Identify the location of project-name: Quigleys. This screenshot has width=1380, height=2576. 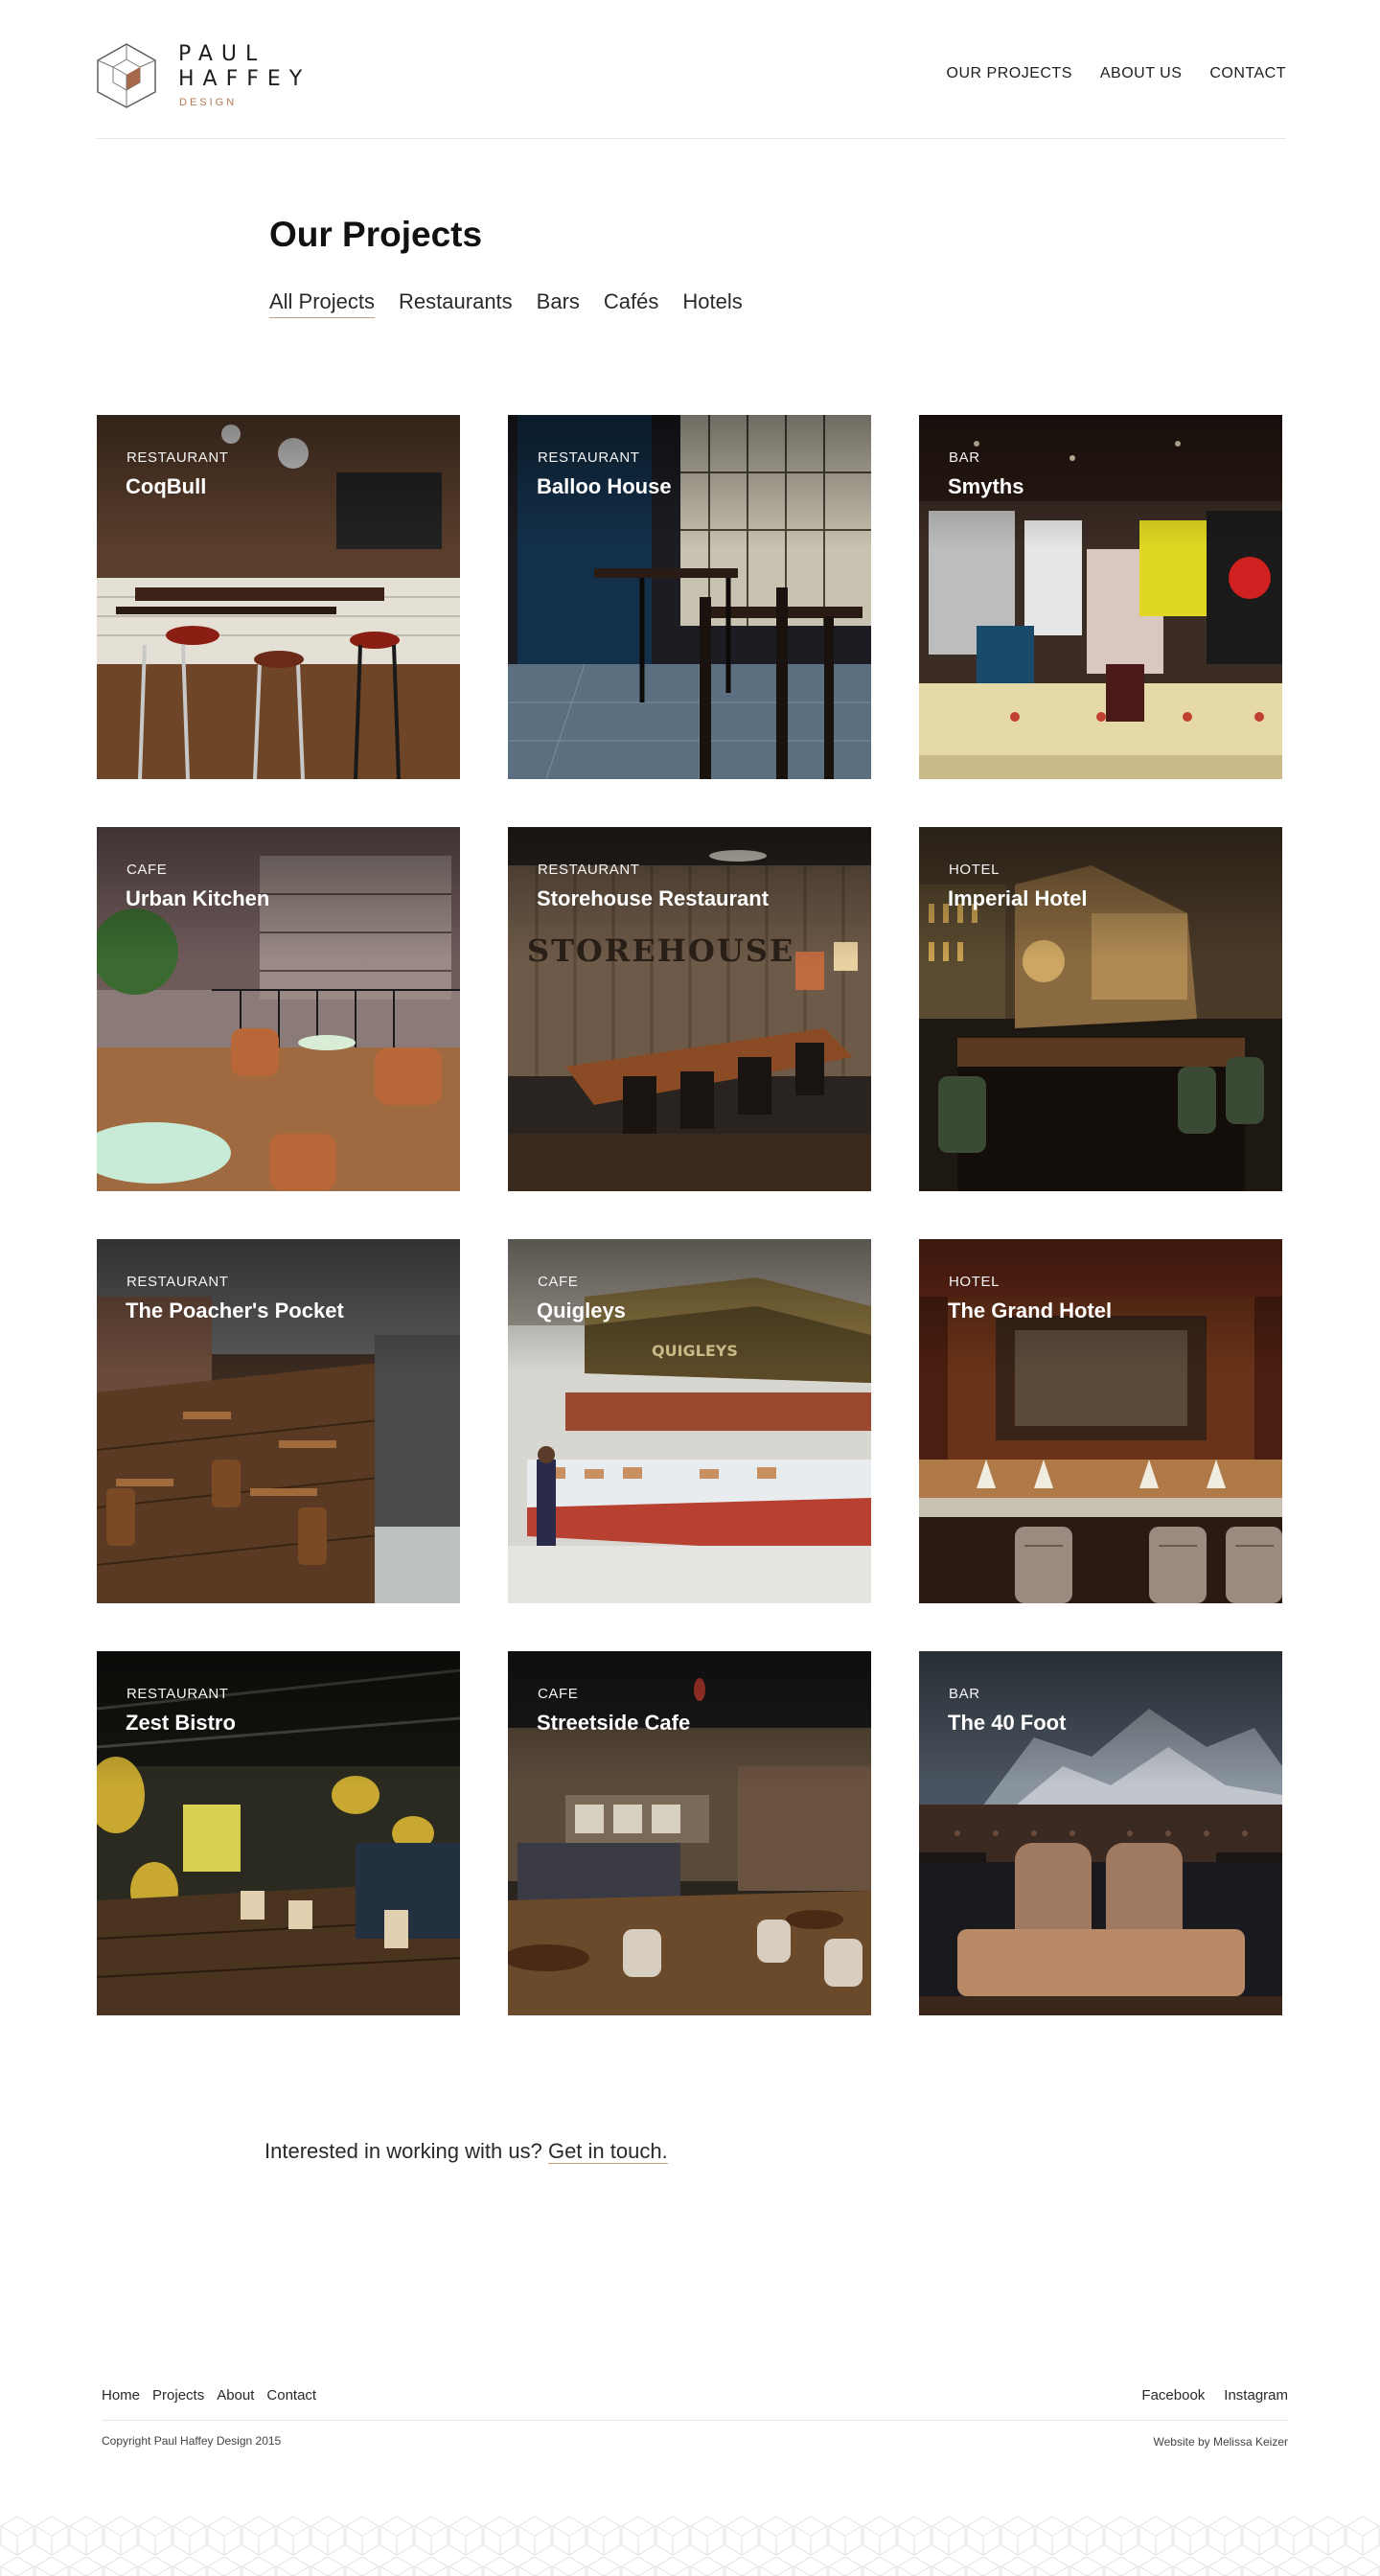
(581, 1310).